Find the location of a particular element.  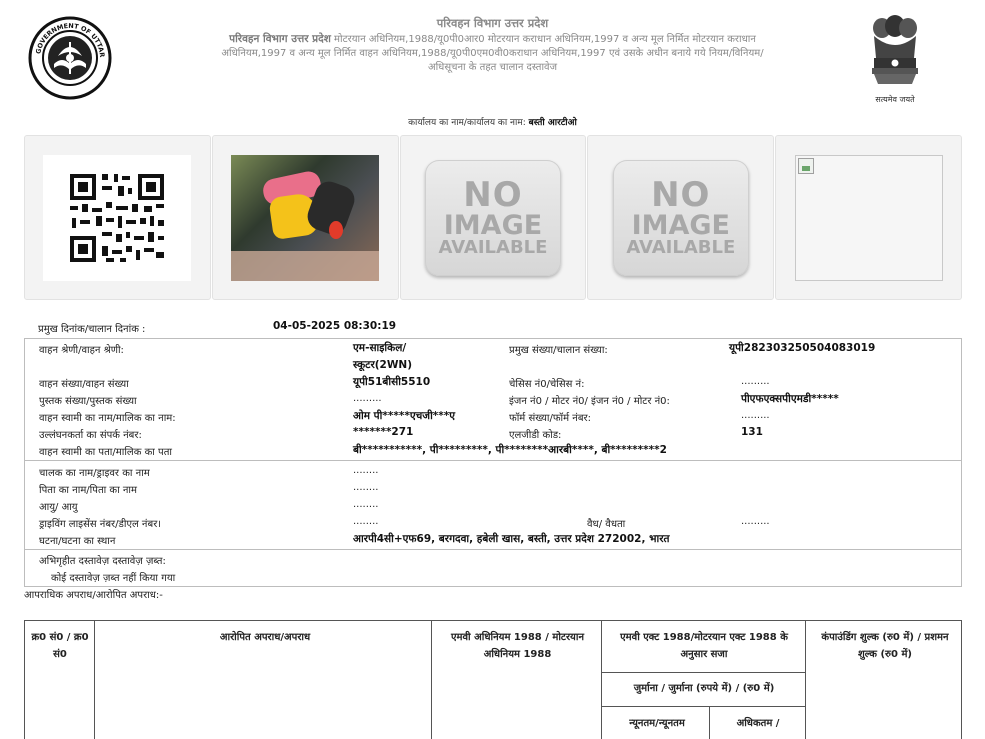

vehicle-no-label: वाहन संख्या/वाहन संख्या is located at coordinates (84, 384).